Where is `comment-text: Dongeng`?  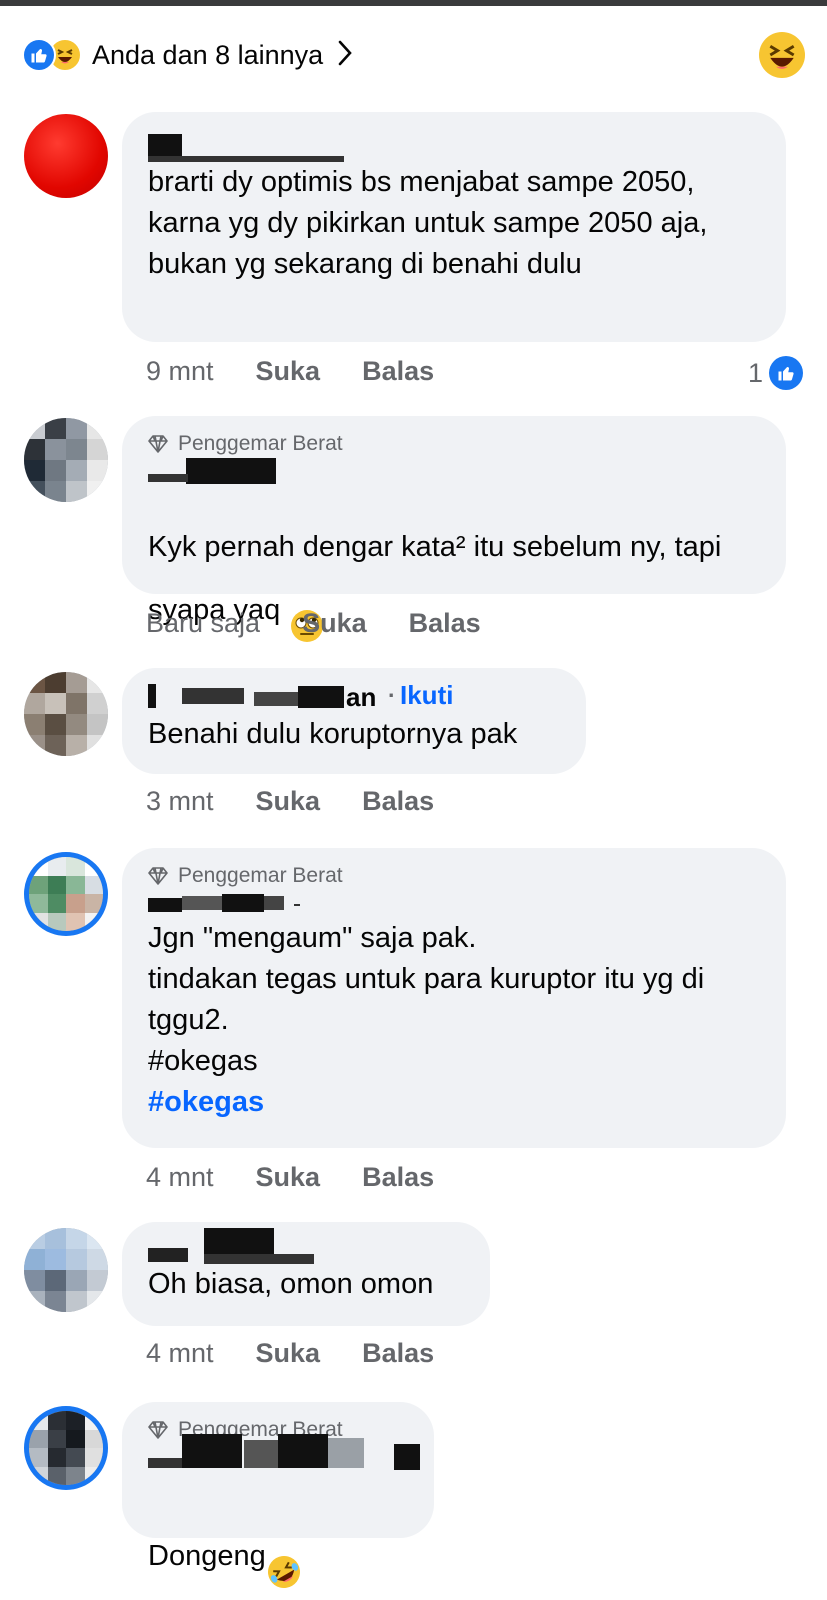 comment-text: Dongeng is located at coordinates (278, 1536).